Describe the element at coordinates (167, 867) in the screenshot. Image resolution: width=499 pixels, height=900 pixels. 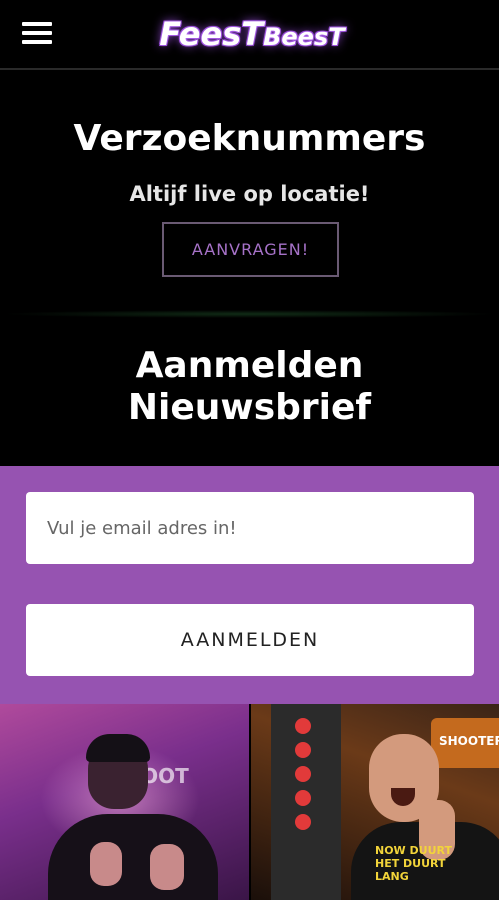
I see `thumb-up-right` at that location.